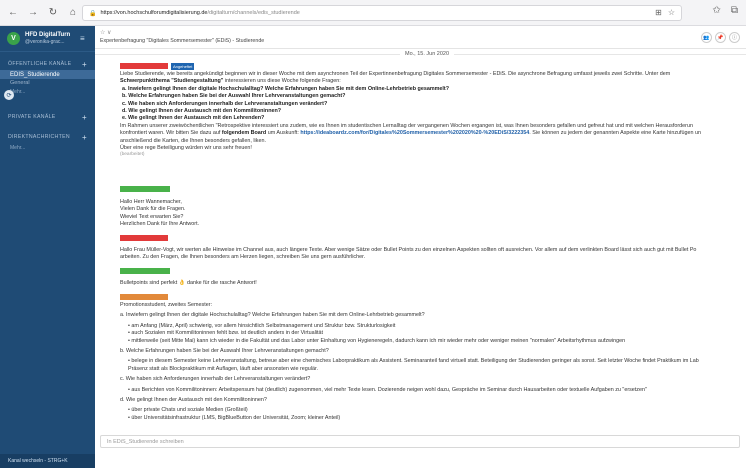  Describe the element at coordinates (716, 10) in the screenshot. I see `favorites-icon: ✩` at that location.